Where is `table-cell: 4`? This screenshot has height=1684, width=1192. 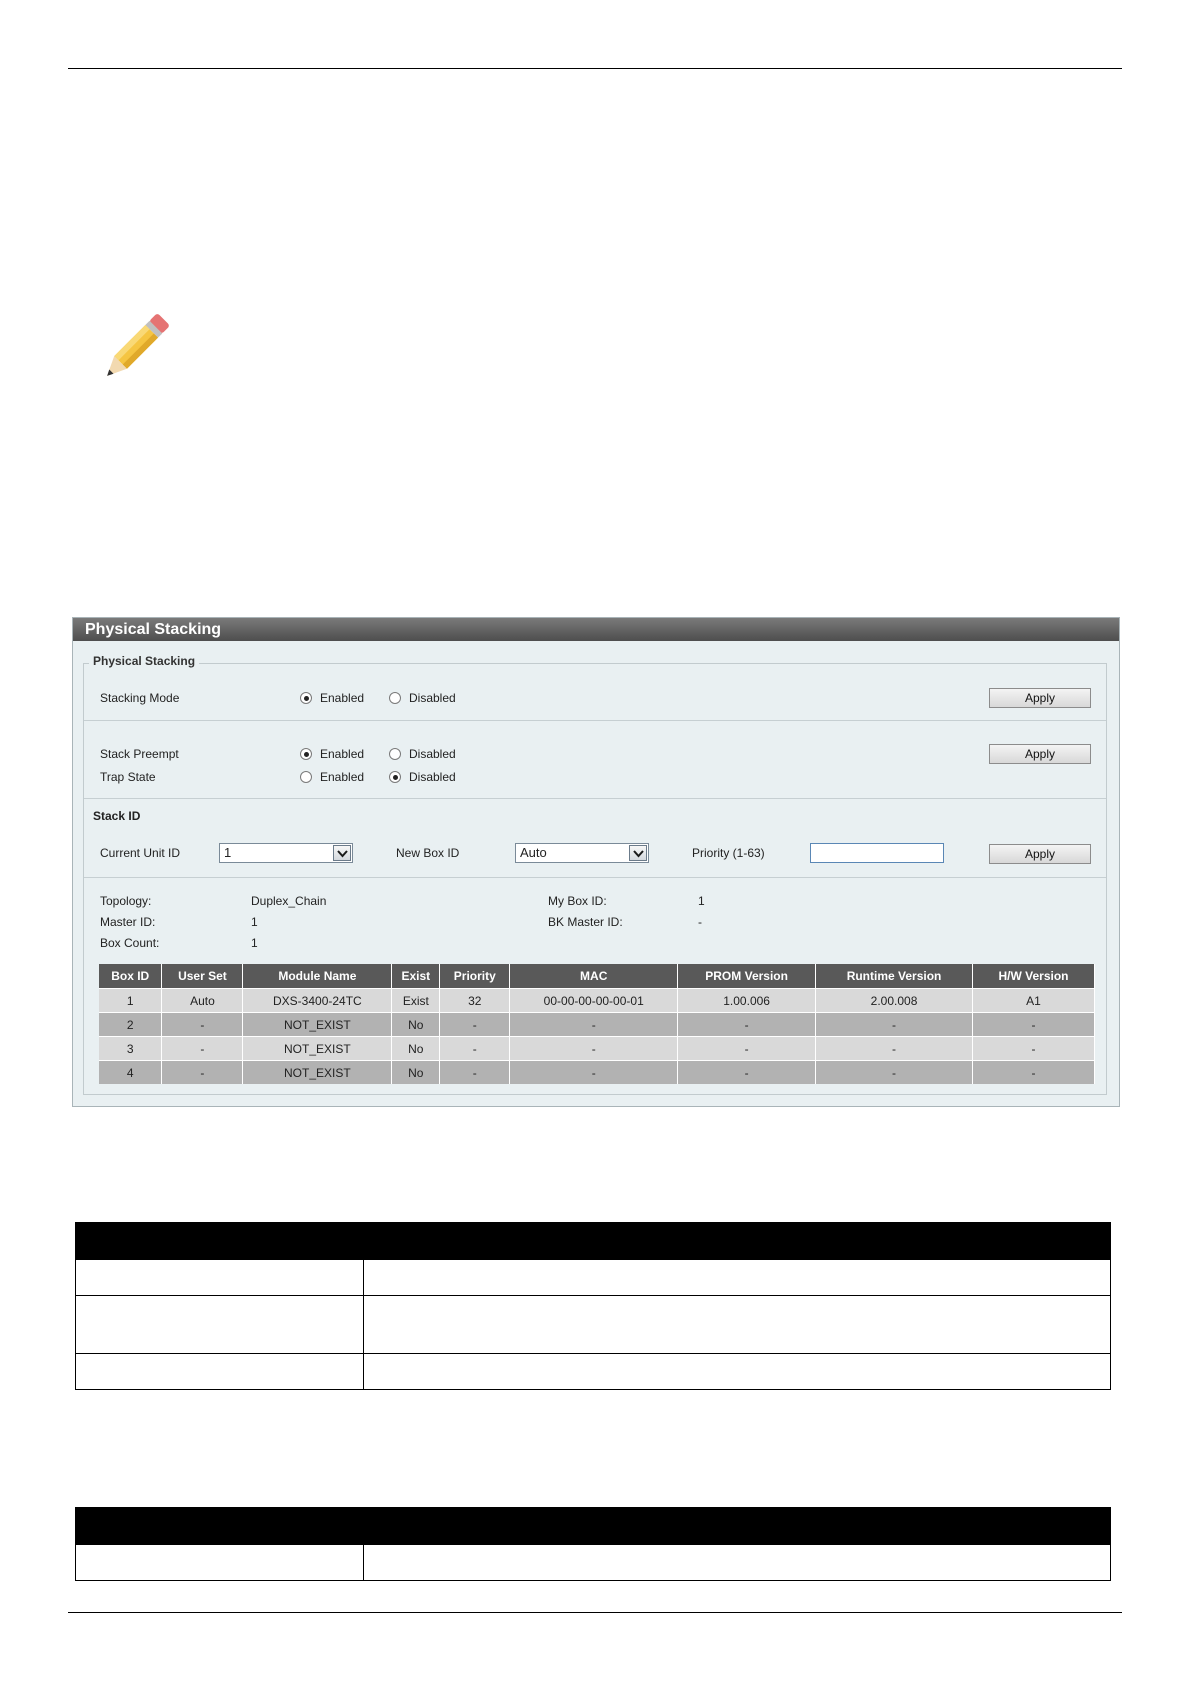 table-cell: 4 is located at coordinates (131, 1072).